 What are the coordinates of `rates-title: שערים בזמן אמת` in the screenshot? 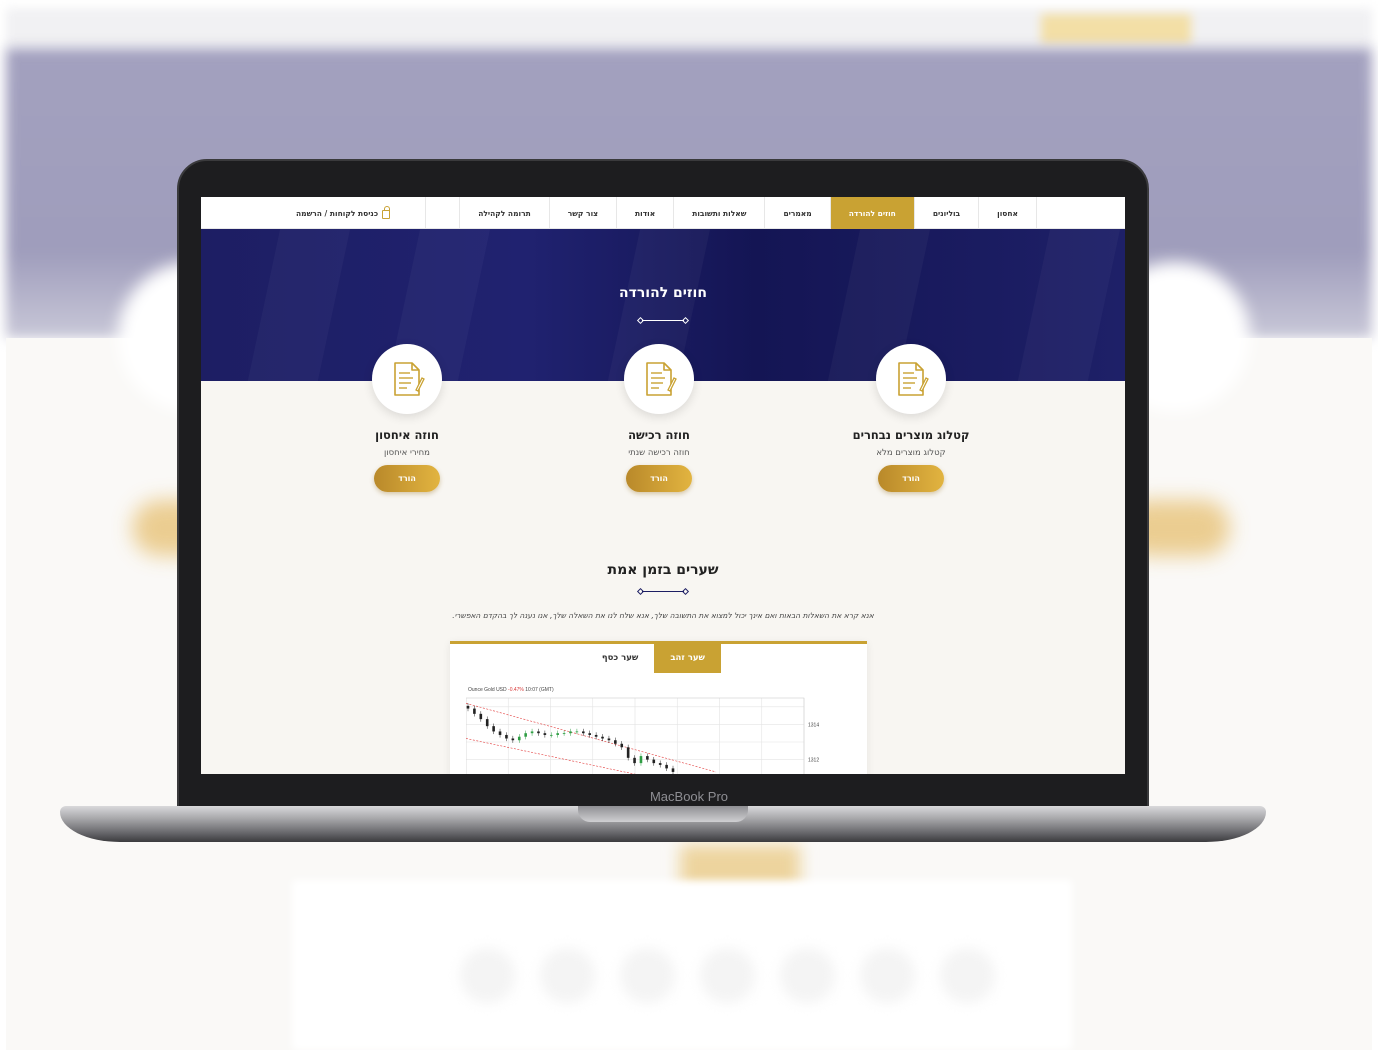 It's located at (663, 570).